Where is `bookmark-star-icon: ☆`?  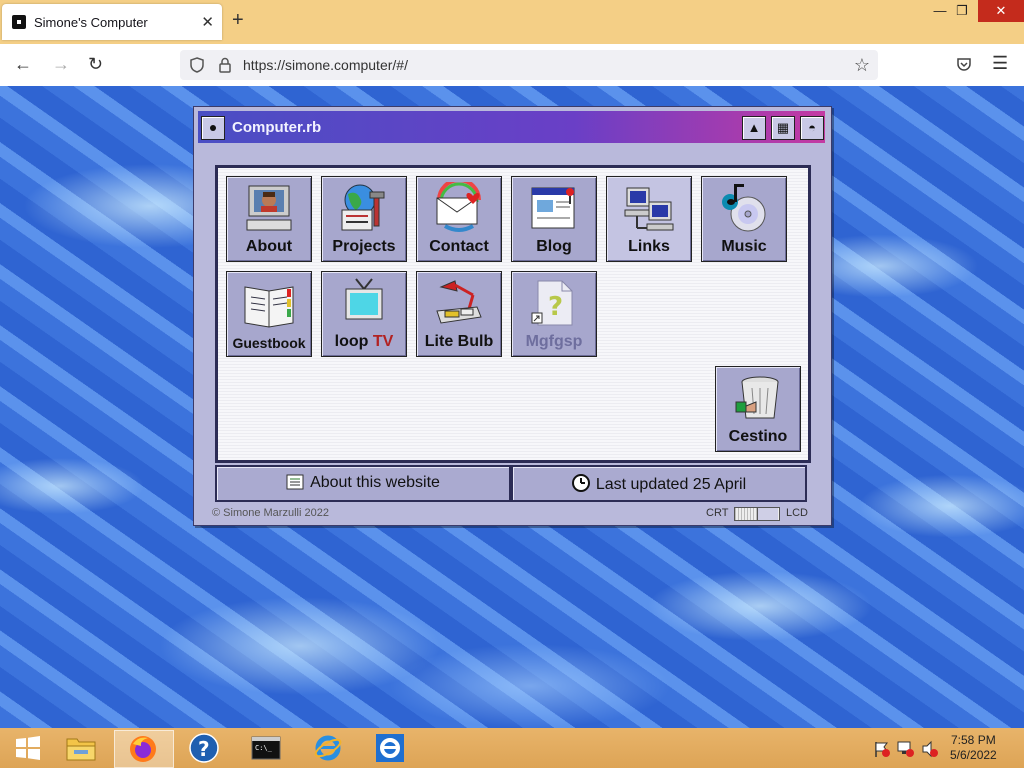
bookmark-star-icon: ☆ is located at coordinates (862, 65).